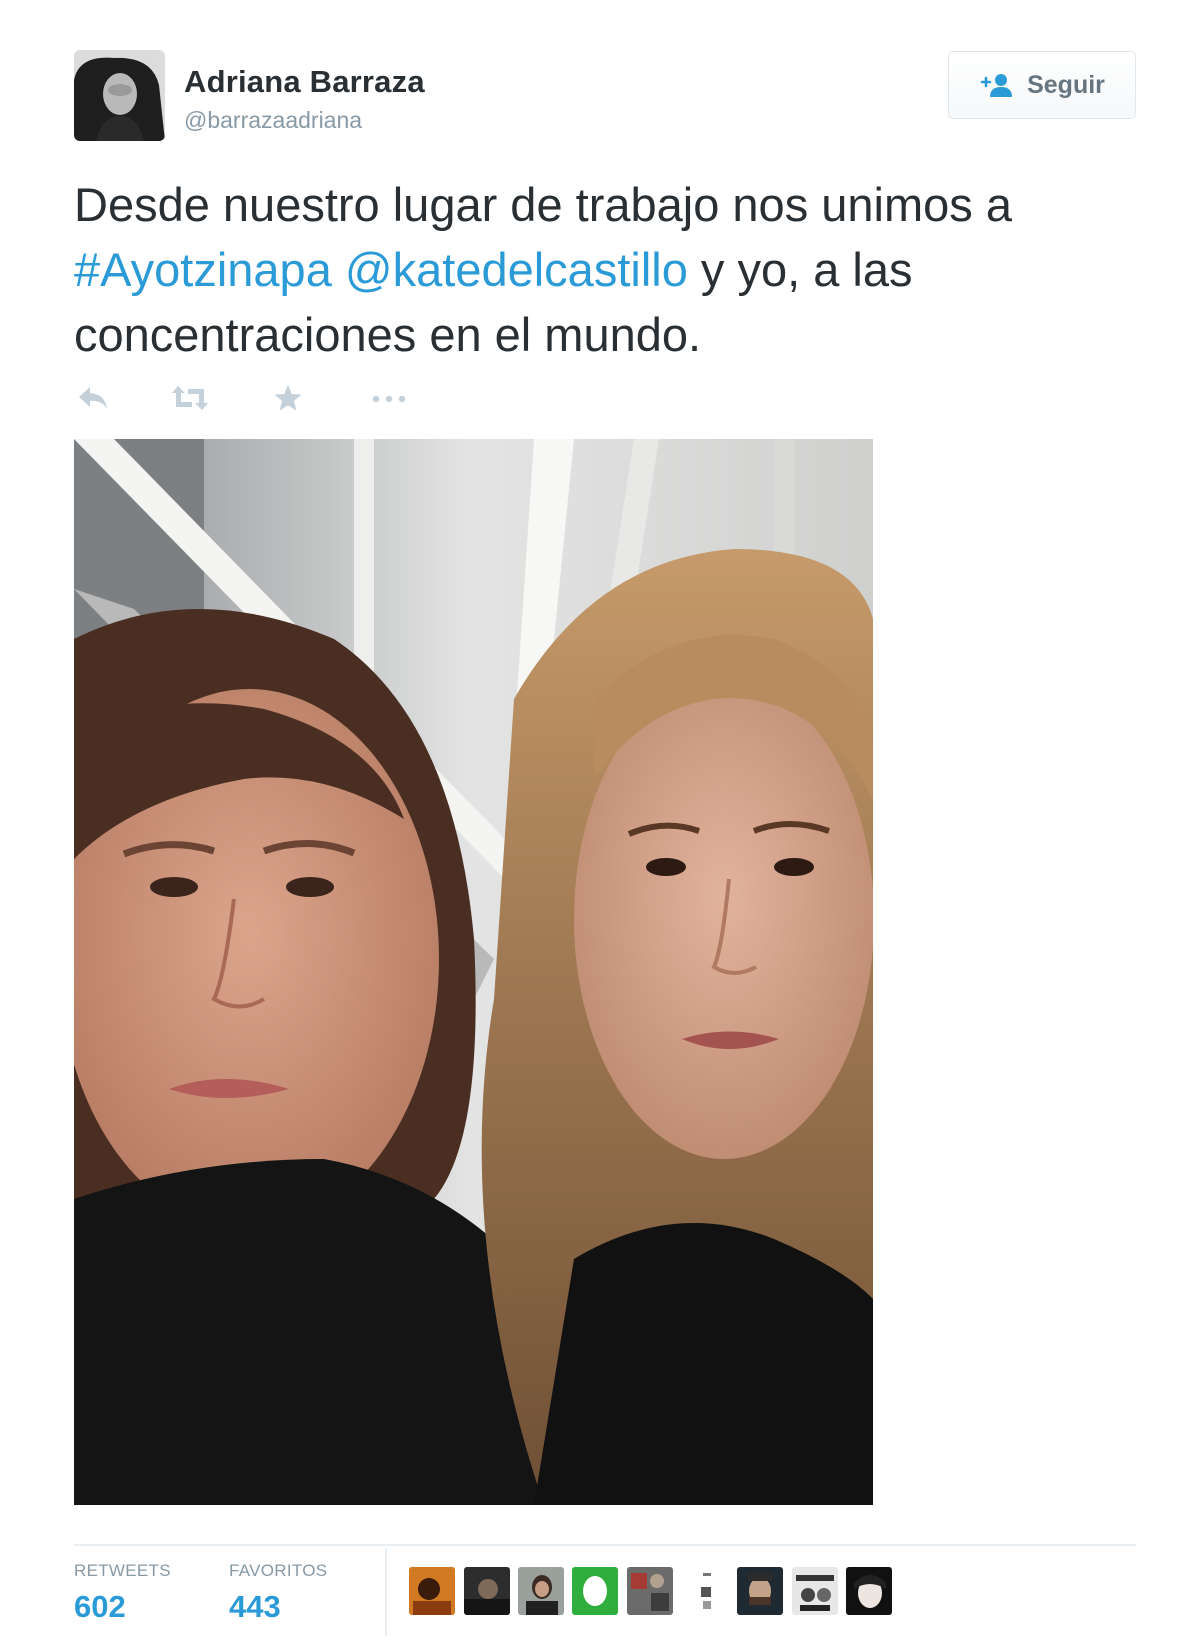 The image size is (1200, 1643). What do you see at coordinates (100, 1606) in the screenshot?
I see `retweets-count: 602` at bounding box center [100, 1606].